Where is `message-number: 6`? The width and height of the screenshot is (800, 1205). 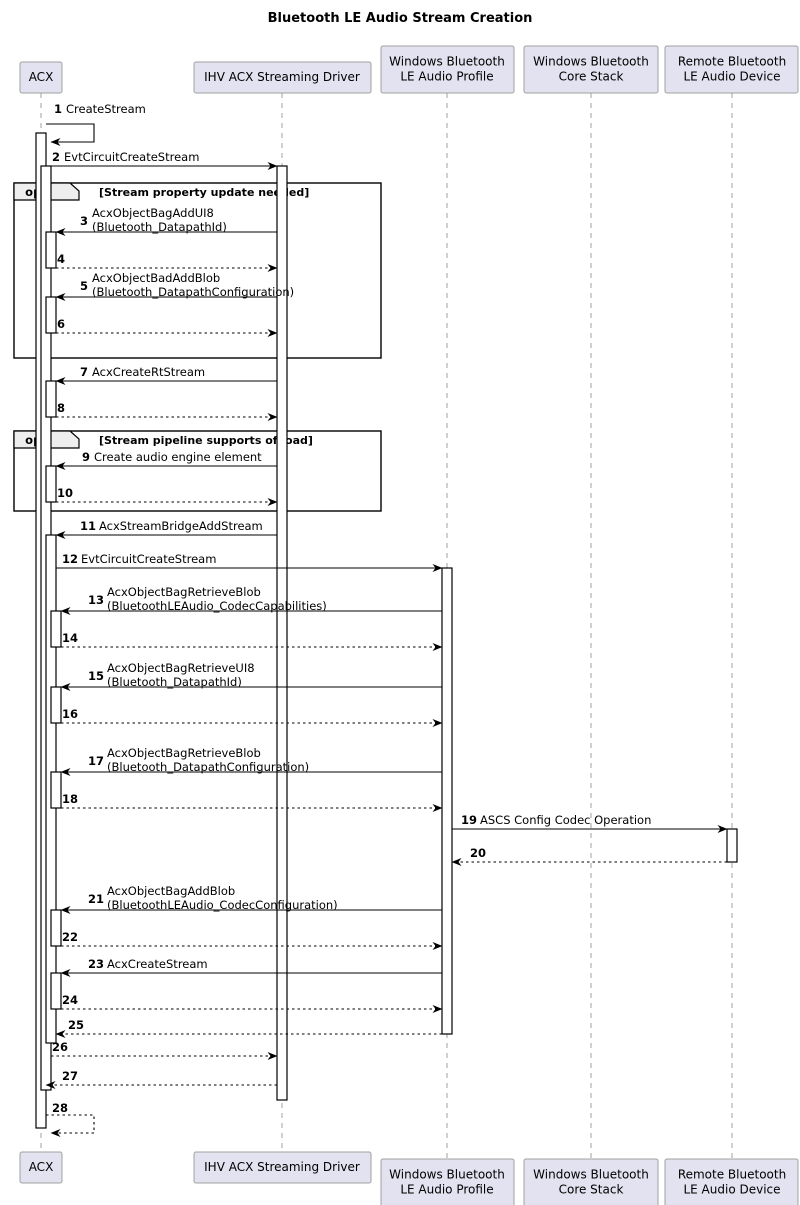
message-number: 6 is located at coordinates (61, 324).